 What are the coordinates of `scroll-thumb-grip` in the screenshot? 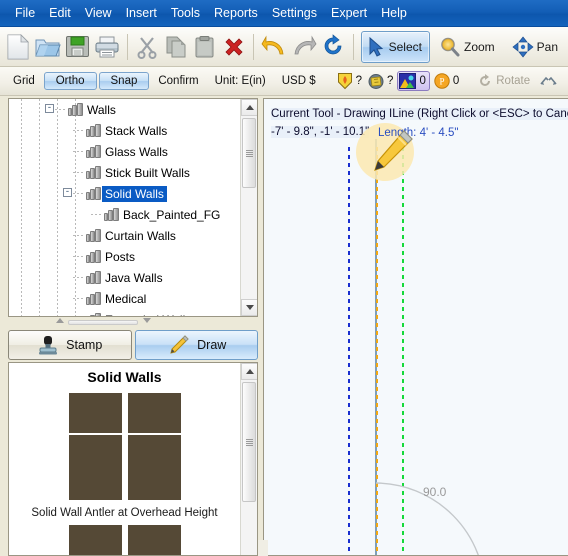 It's located at (249, 442).